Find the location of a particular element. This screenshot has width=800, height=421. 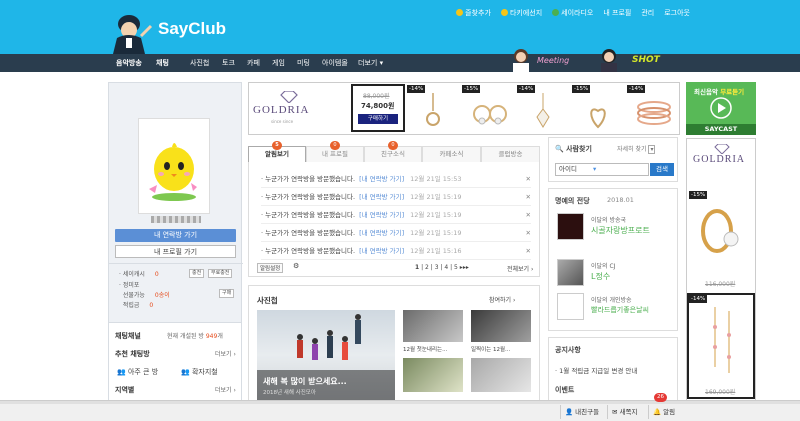

tab-club-broadcast: 클럽방송 is located at coordinates (510, 154).